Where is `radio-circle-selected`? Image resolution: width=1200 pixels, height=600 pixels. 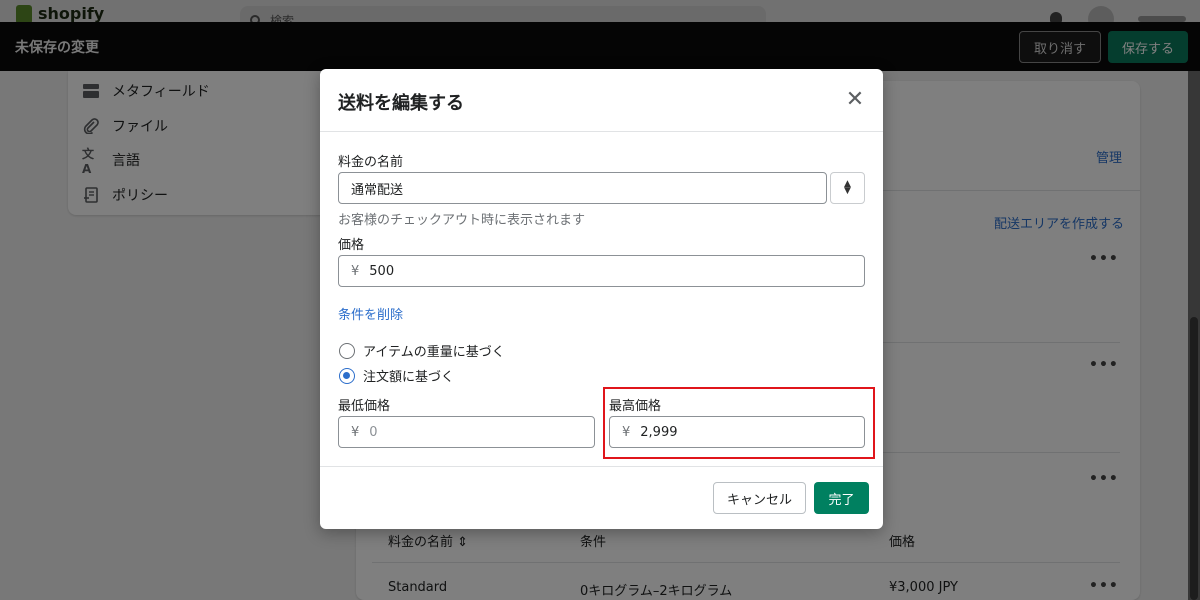
radio-circle-selected is located at coordinates (347, 375).